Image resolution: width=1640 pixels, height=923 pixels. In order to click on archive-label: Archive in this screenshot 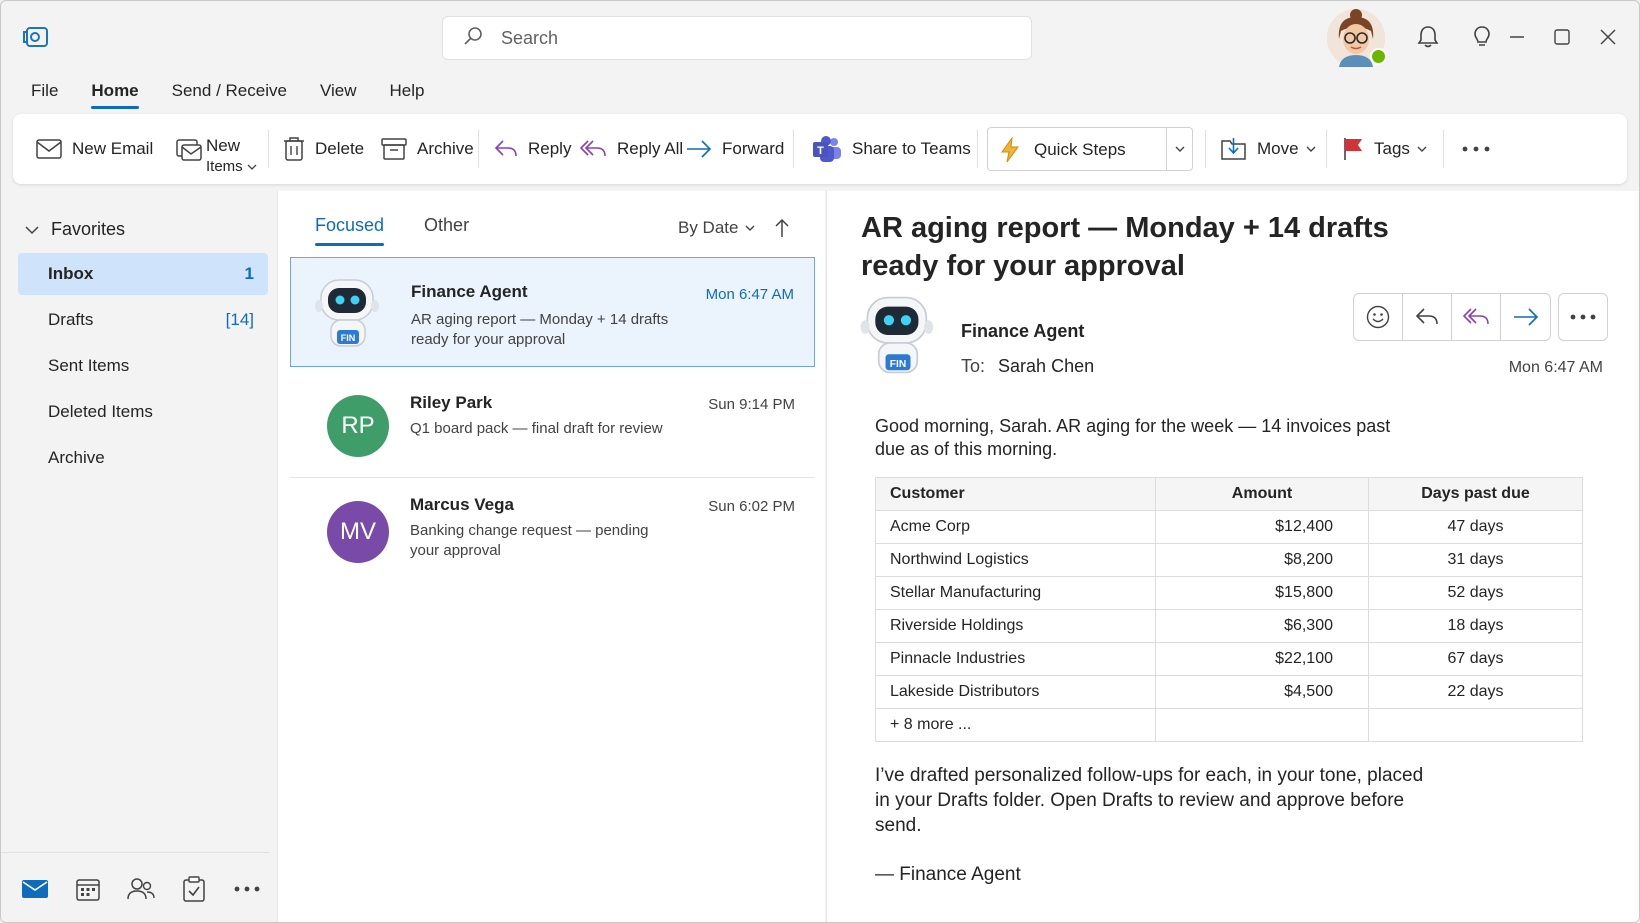, I will do `click(445, 148)`.